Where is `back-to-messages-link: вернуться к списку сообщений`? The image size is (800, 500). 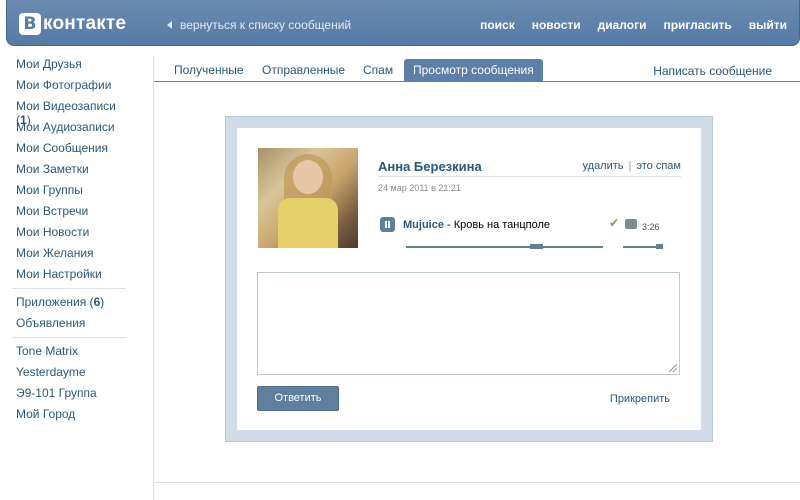 back-to-messages-link: вернуться к списку сообщений is located at coordinates (259, 25).